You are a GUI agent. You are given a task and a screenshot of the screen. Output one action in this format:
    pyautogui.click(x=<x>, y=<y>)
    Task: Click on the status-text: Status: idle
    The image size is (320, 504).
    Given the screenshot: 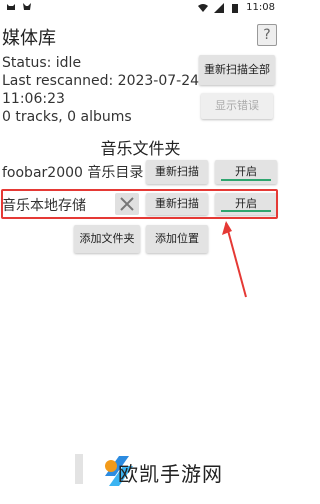 What is the action you would take?
    pyautogui.click(x=42, y=63)
    